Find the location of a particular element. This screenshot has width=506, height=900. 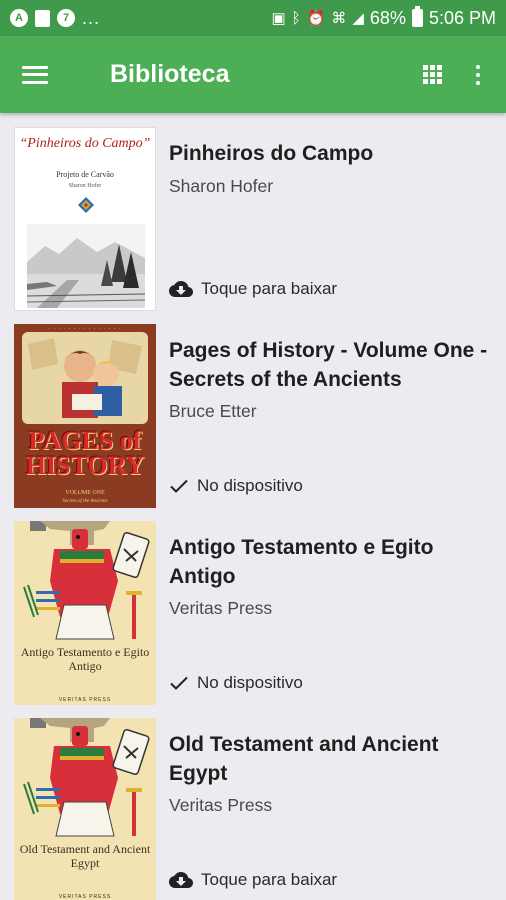

grid-view-button is located at coordinates (433, 74).